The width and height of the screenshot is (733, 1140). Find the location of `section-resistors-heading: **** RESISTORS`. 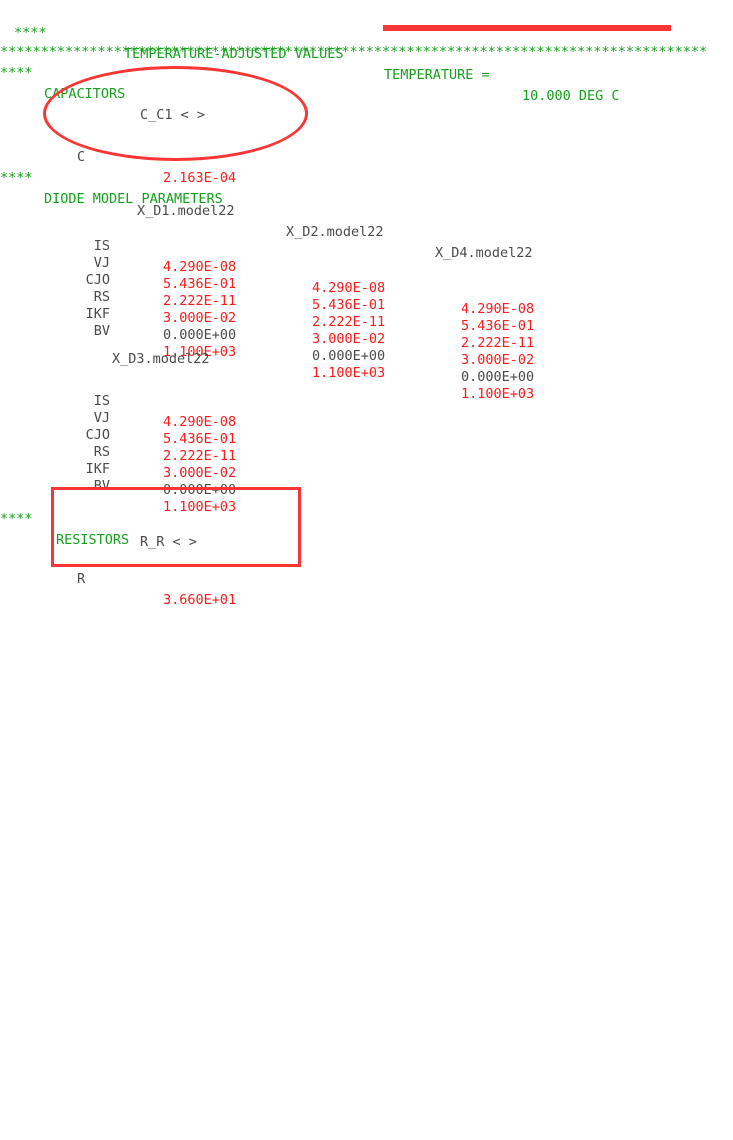

section-resistors-heading: **** RESISTORS is located at coordinates (366, 518).